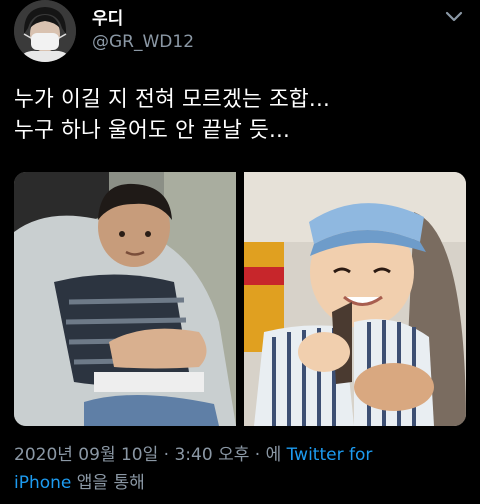 The height and width of the screenshot is (504, 480). Describe the element at coordinates (107, 16) in the screenshot. I see `display-name: 우디` at that location.